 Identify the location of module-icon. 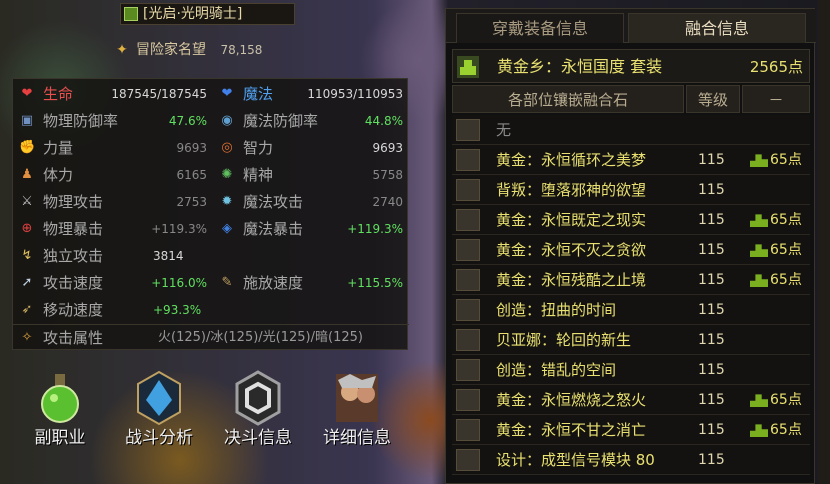
(468, 460).